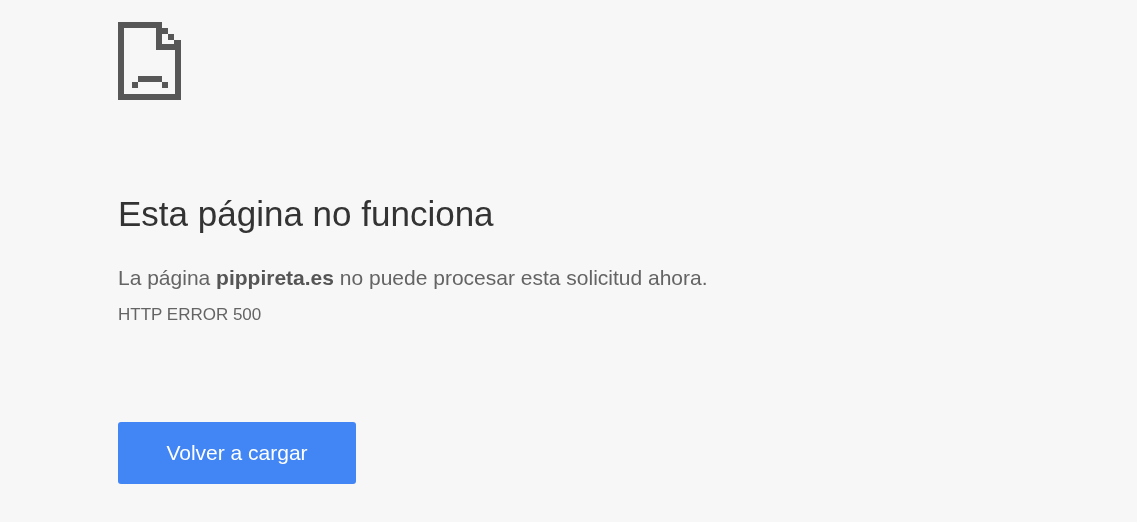  Describe the element at coordinates (190, 315) in the screenshot. I see `error-code: HTTP ERROR 500` at that location.